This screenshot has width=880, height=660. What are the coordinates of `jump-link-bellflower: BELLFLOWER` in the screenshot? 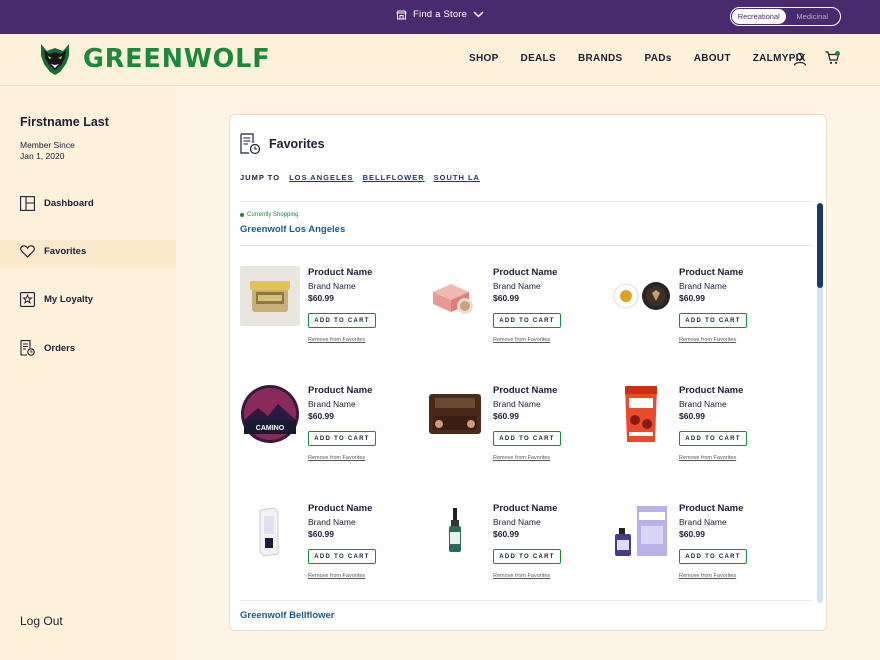 It's located at (394, 177).